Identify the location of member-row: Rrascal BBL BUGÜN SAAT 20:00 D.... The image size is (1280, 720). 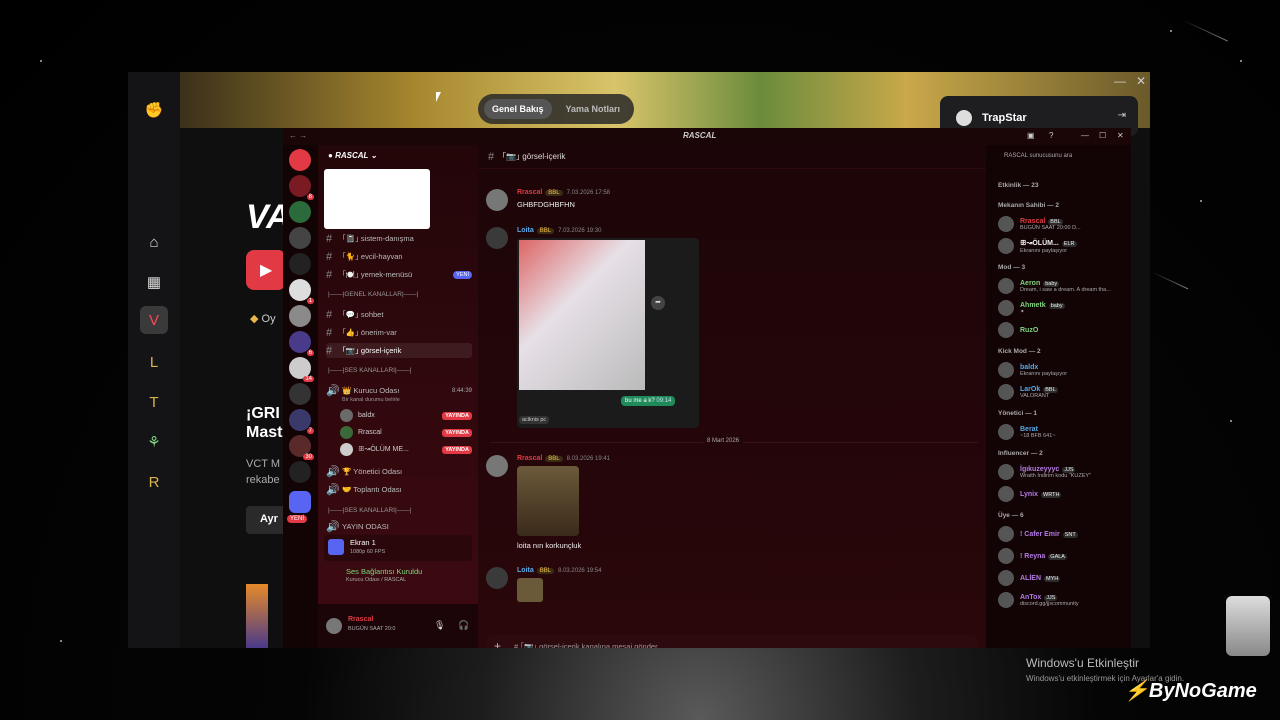
(1062, 224).